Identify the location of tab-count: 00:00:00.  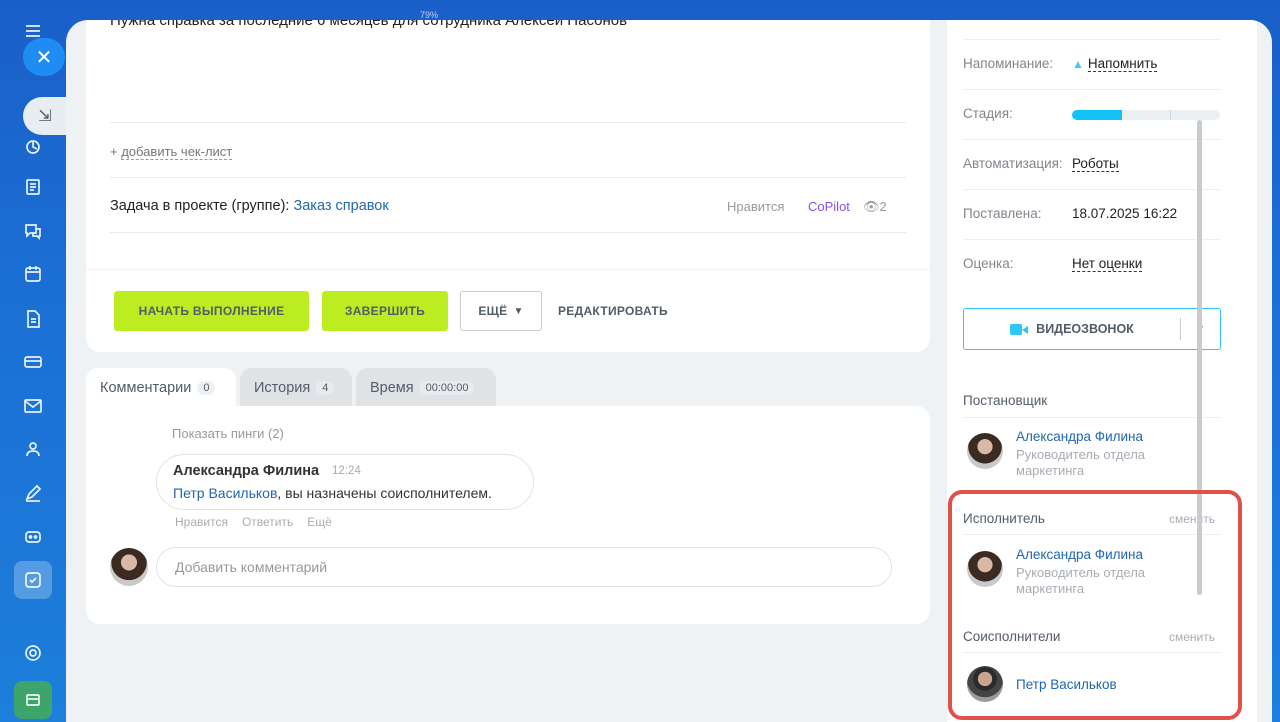
(447, 388).